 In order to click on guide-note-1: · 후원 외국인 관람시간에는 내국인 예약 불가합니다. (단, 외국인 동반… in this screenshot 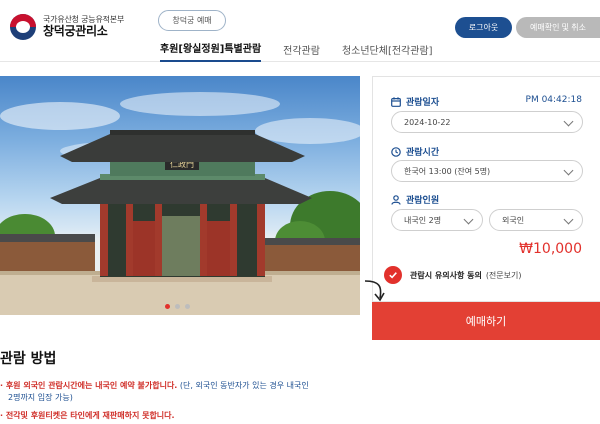, I will do `click(154, 386)`.